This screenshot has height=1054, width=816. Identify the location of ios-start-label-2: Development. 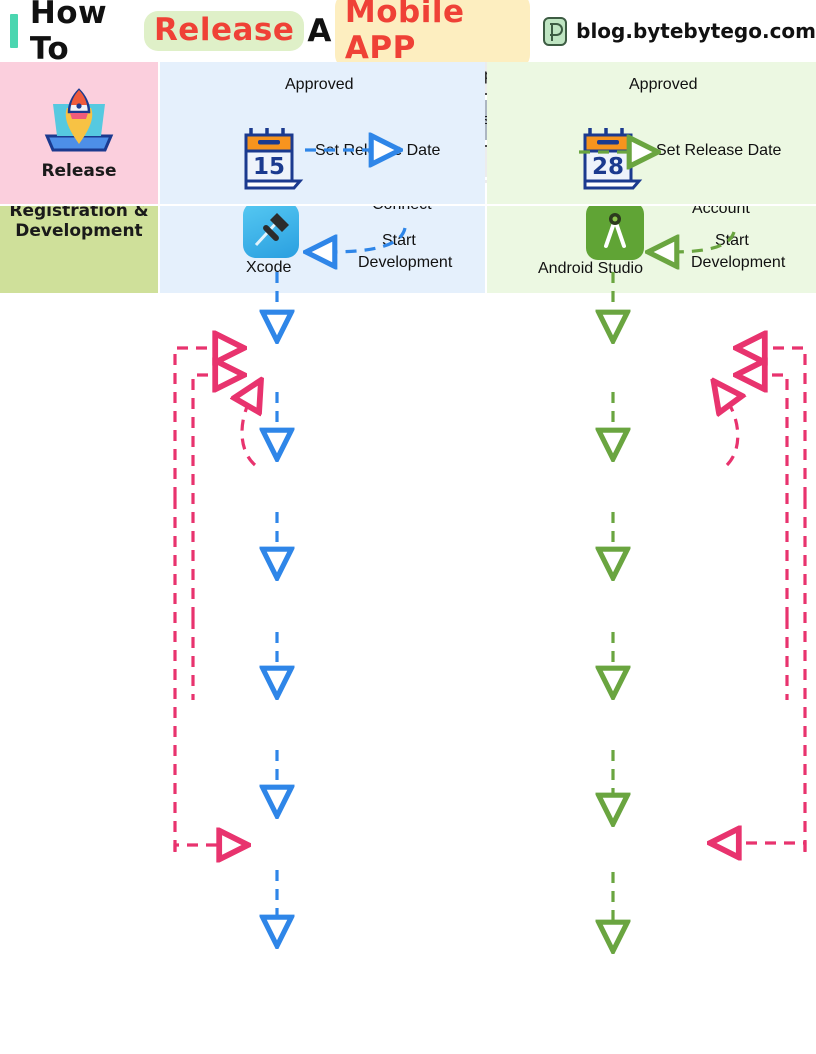
(405, 262).